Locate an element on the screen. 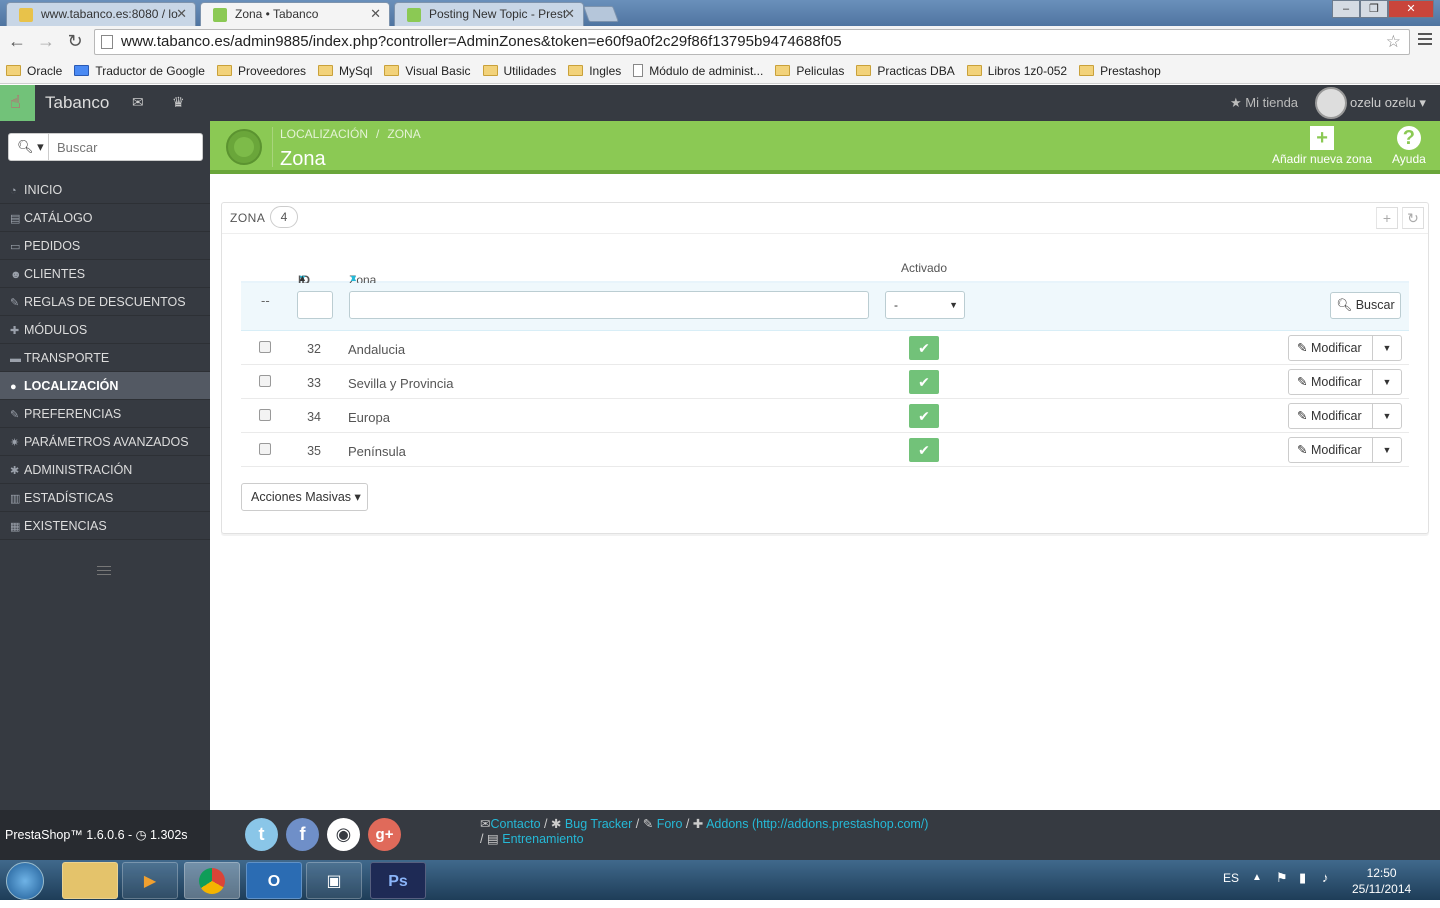  sidebar-item-clientes: ☻ CLIENTES is located at coordinates (105, 274).